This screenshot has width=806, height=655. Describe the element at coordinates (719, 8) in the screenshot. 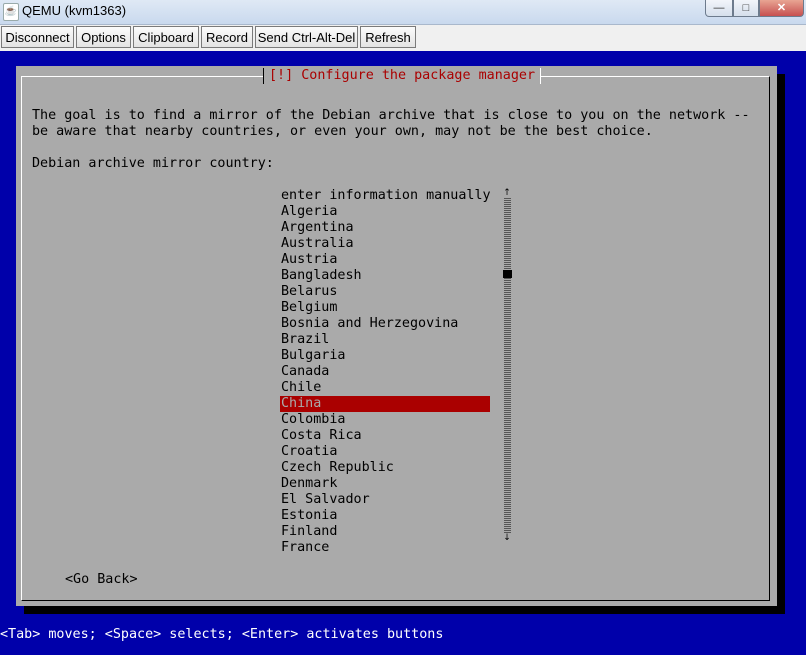

I see `minimize-button: —` at that location.